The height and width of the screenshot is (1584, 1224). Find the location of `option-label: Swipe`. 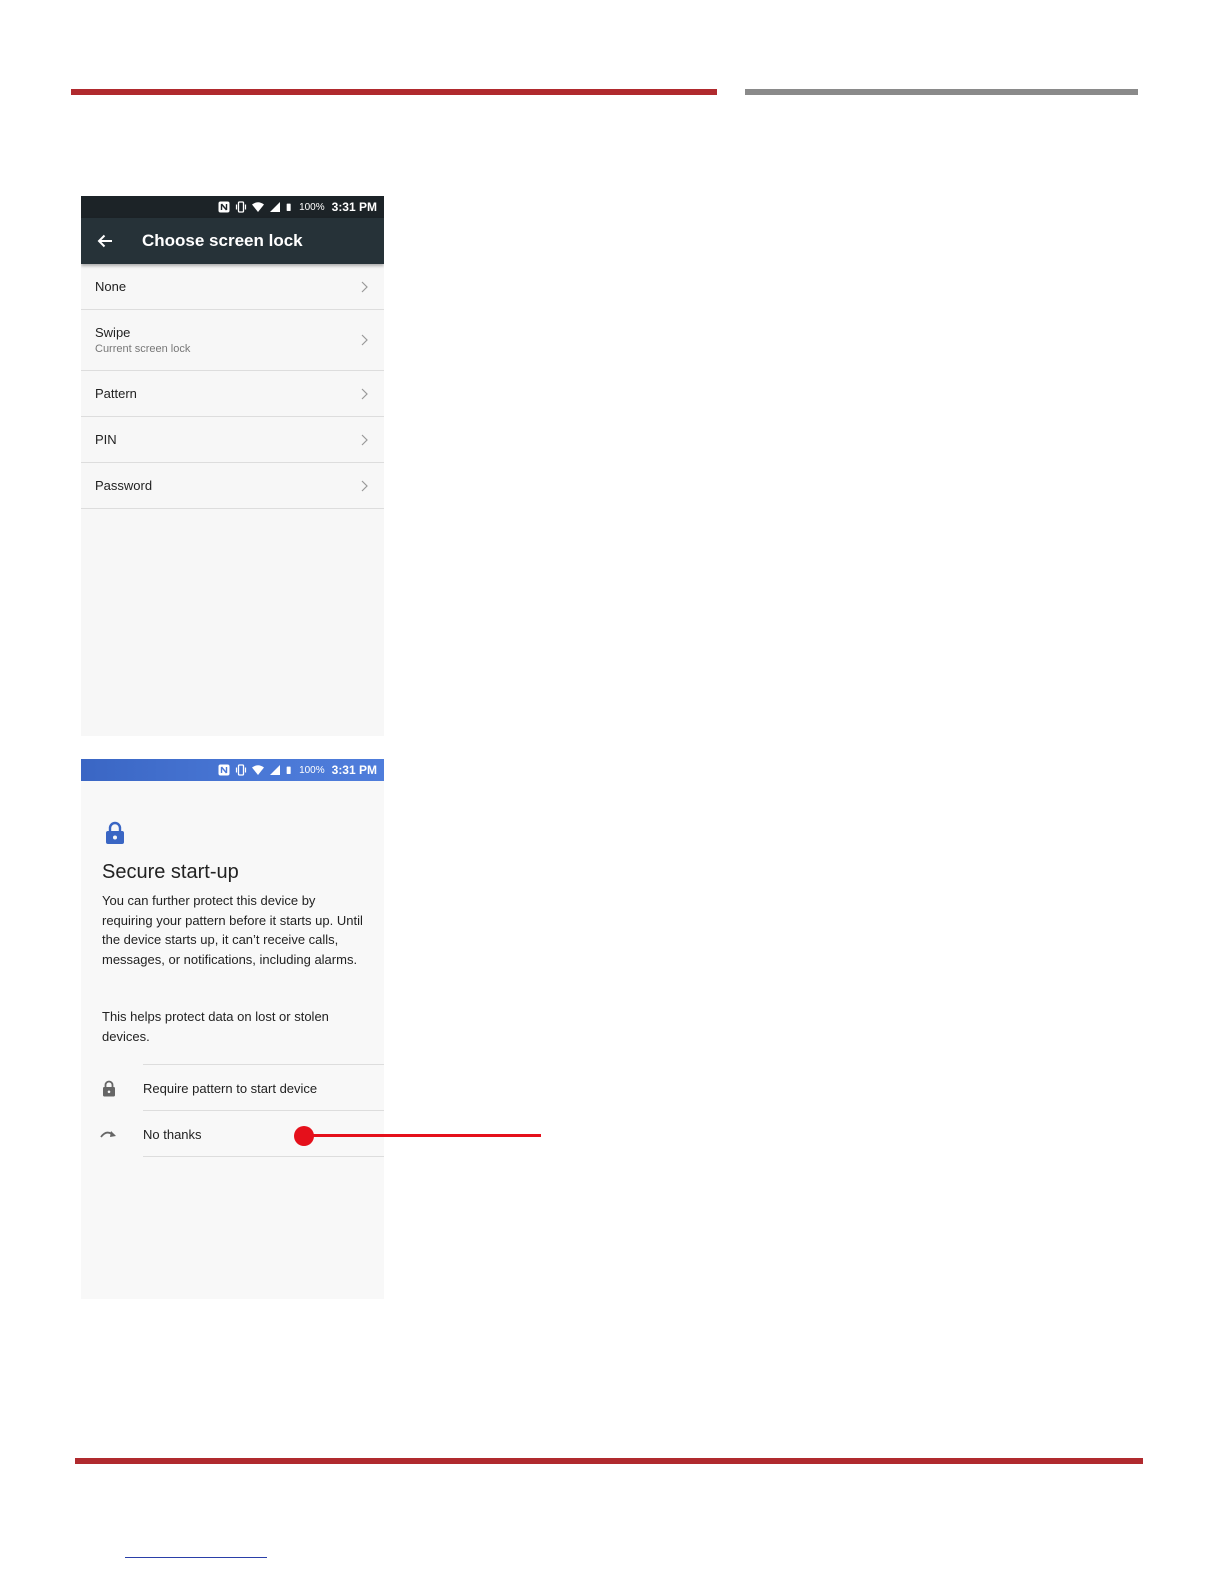

option-label: Swipe is located at coordinates (113, 332).